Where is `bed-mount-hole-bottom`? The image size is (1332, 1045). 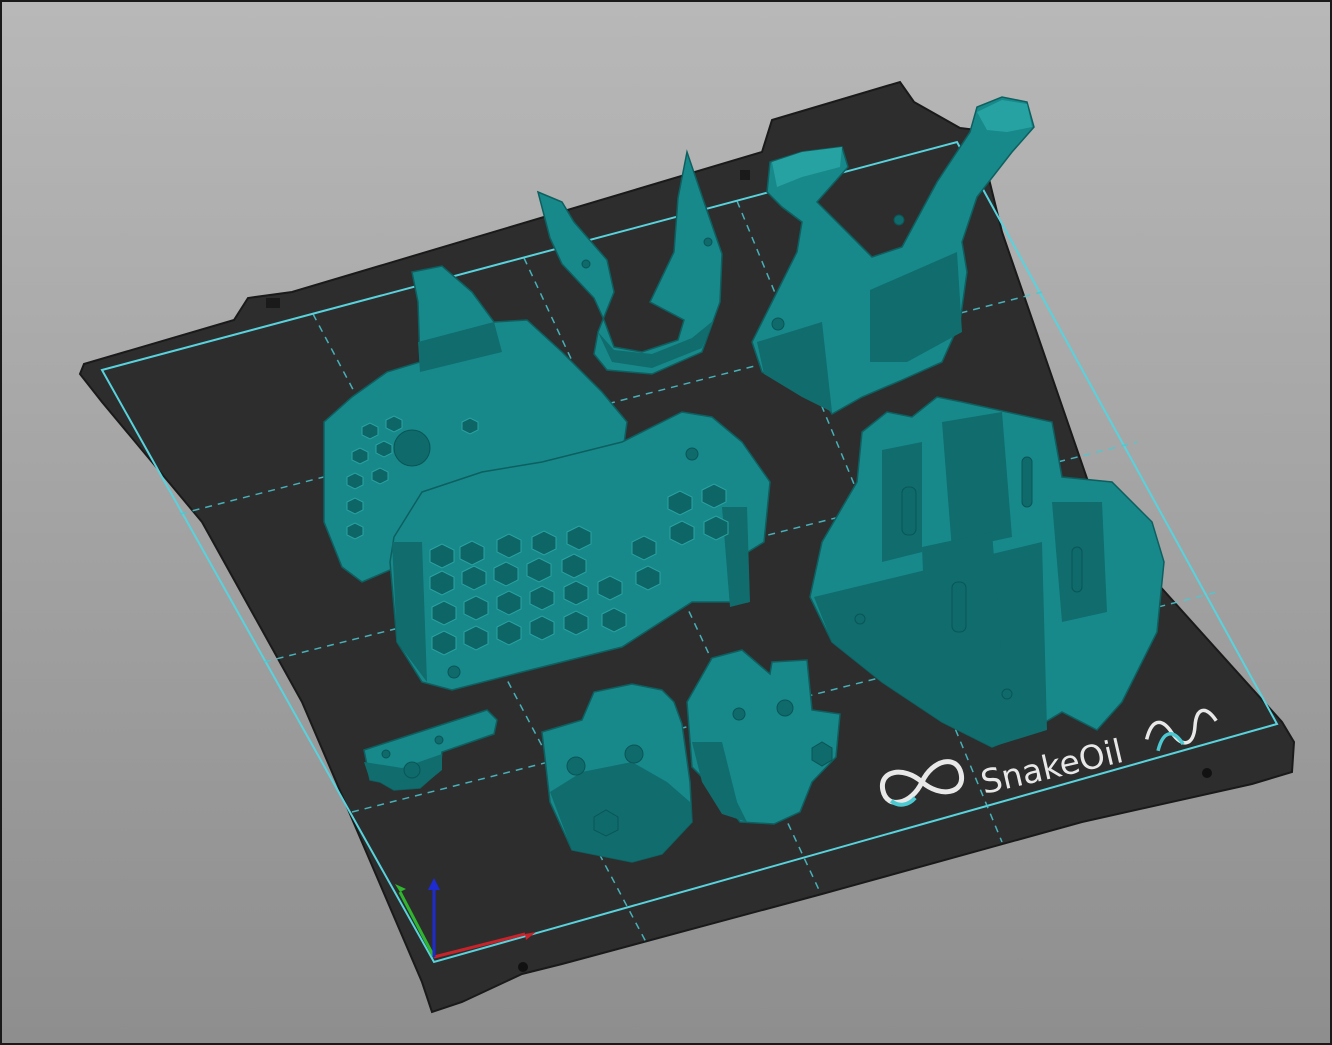
bed-mount-hole-bottom is located at coordinates (523, 967).